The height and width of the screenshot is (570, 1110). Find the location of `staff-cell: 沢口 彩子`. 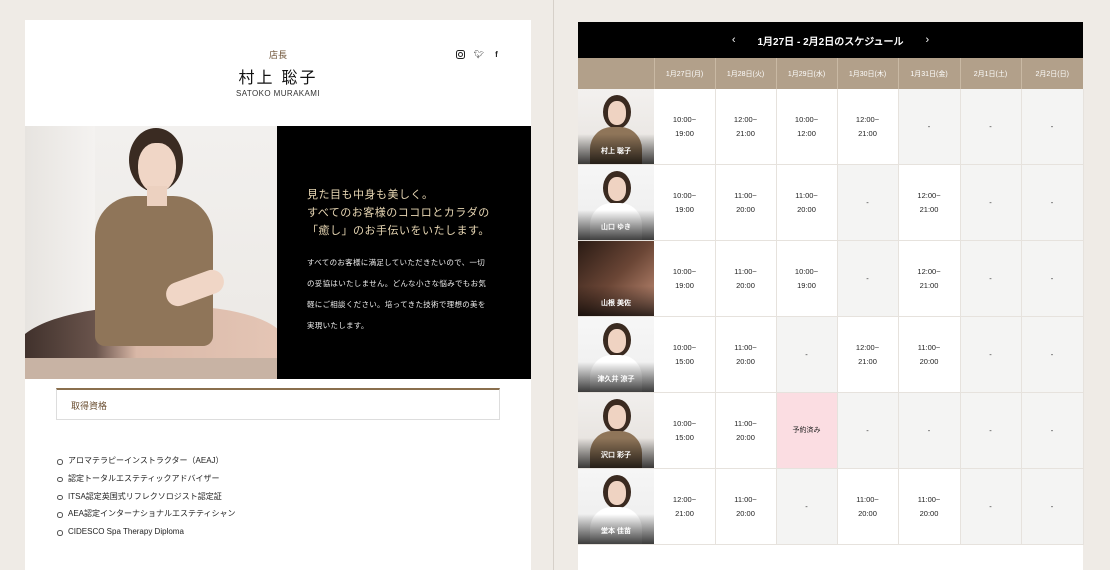

staff-cell: 沢口 彩子 is located at coordinates (616, 430).